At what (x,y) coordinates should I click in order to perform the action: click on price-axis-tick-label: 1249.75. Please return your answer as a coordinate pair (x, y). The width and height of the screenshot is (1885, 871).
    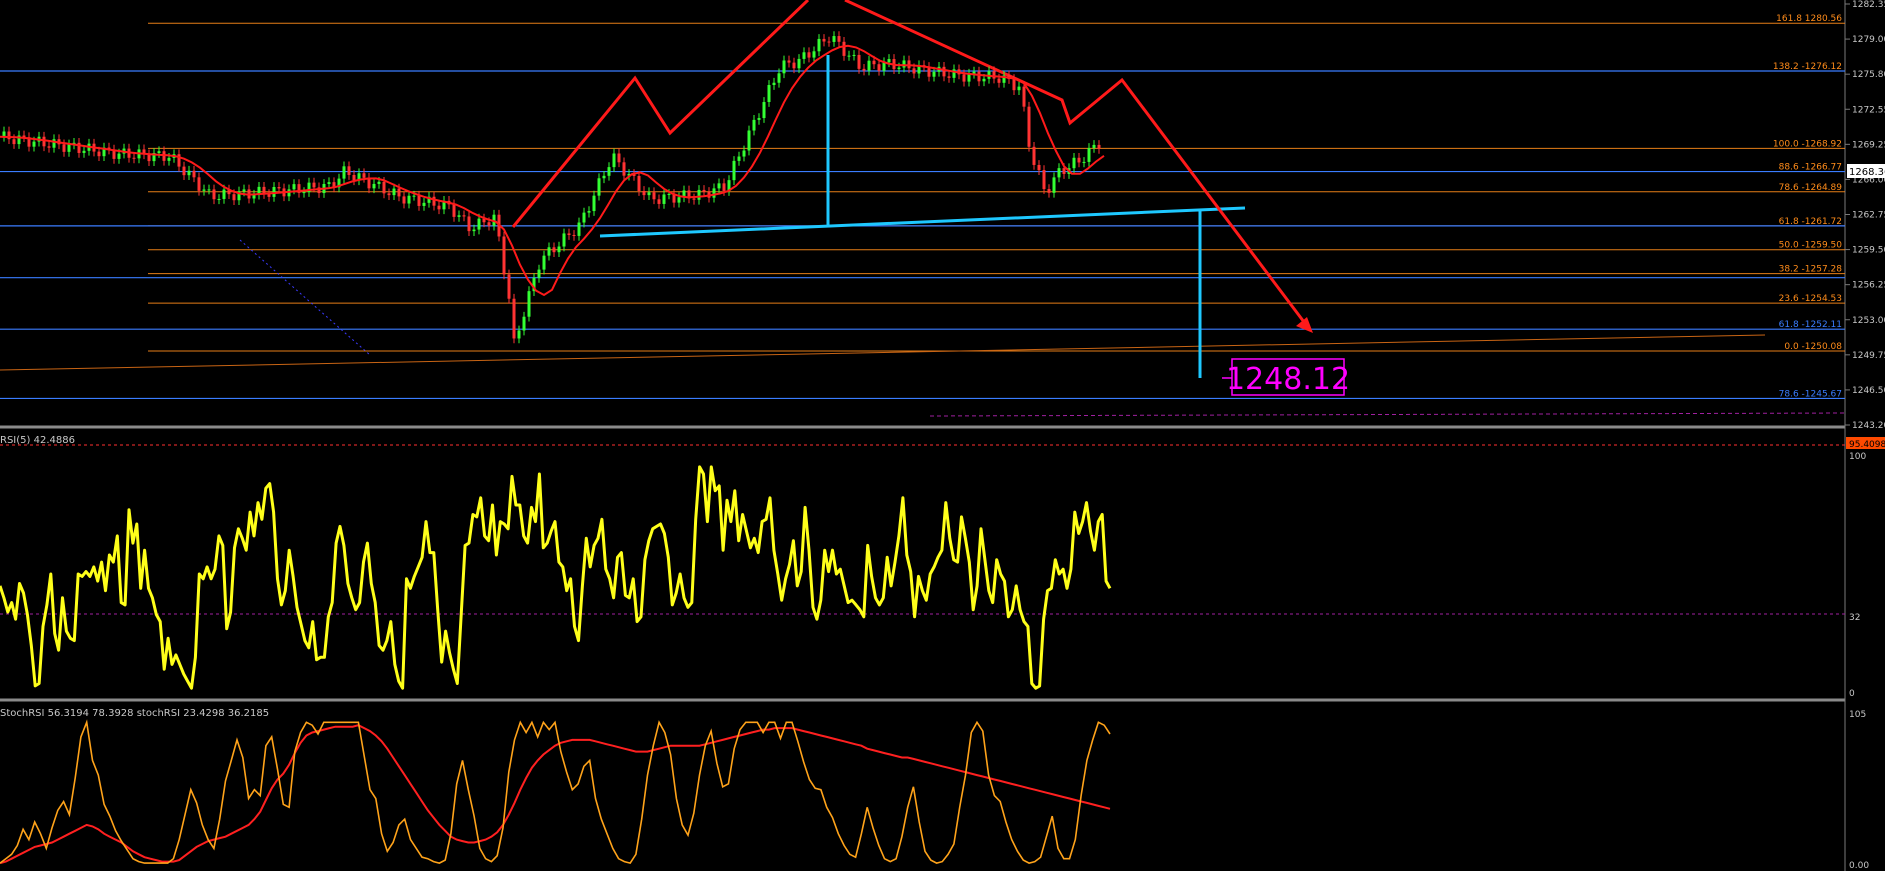
    Looking at the image, I should click on (1868, 356).